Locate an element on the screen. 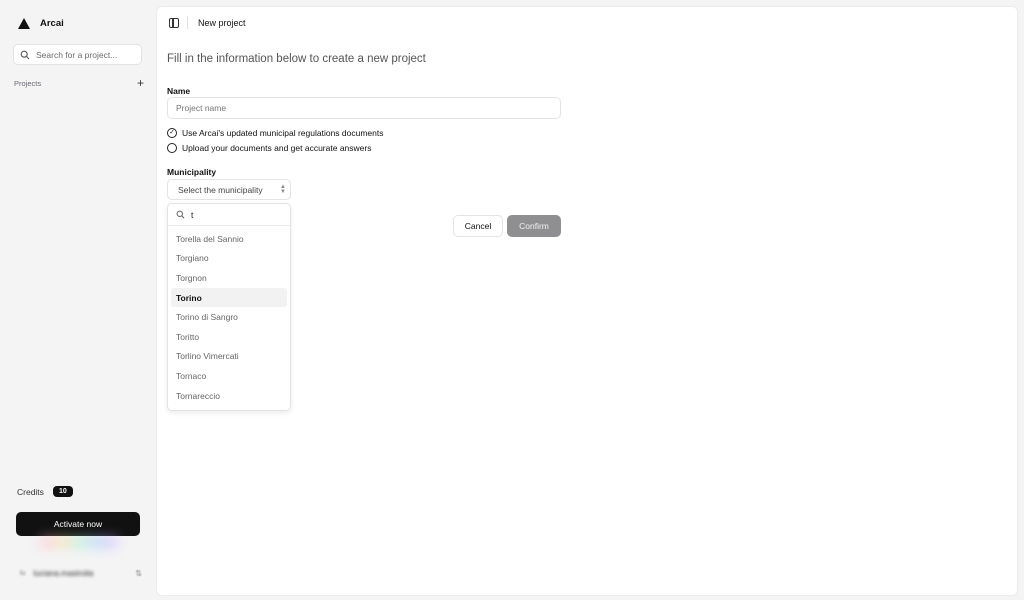  municipality-option: Torgiano is located at coordinates (229, 259).